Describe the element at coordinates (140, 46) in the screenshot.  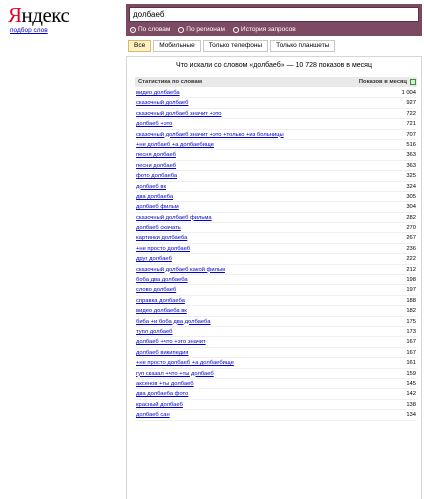
I see `tab-all: Все` at that location.